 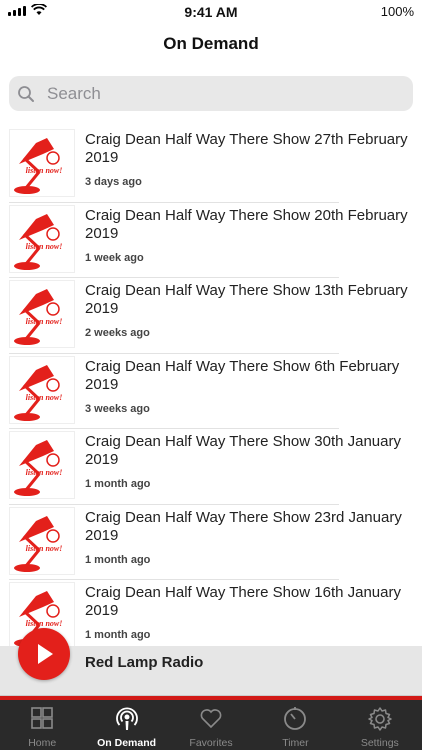 I want to click on timer-icon, so click(x=295, y=718).